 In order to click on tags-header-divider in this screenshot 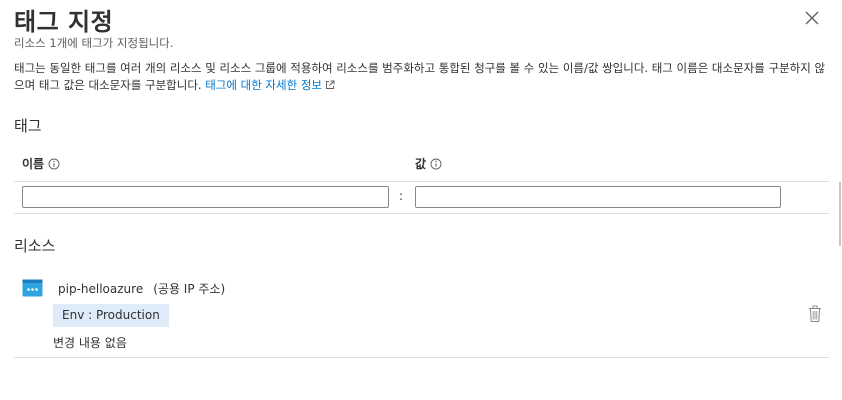, I will do `click(421, 181)`.